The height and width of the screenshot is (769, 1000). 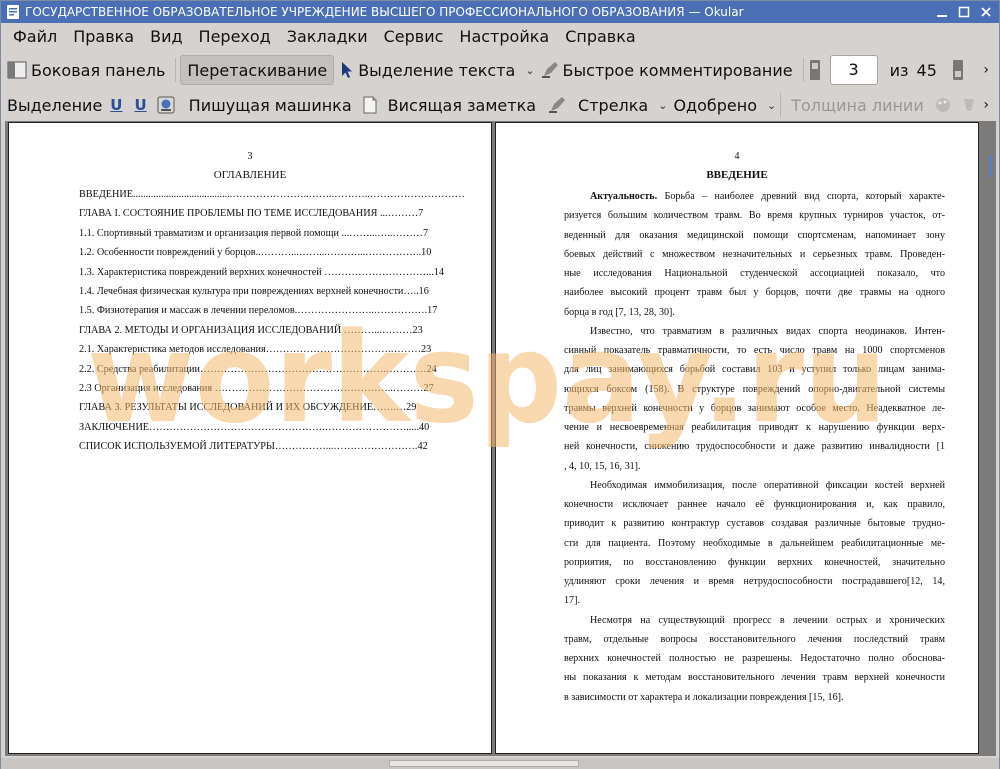 I want to click on bottom-bar, so click(x=500, y=763).